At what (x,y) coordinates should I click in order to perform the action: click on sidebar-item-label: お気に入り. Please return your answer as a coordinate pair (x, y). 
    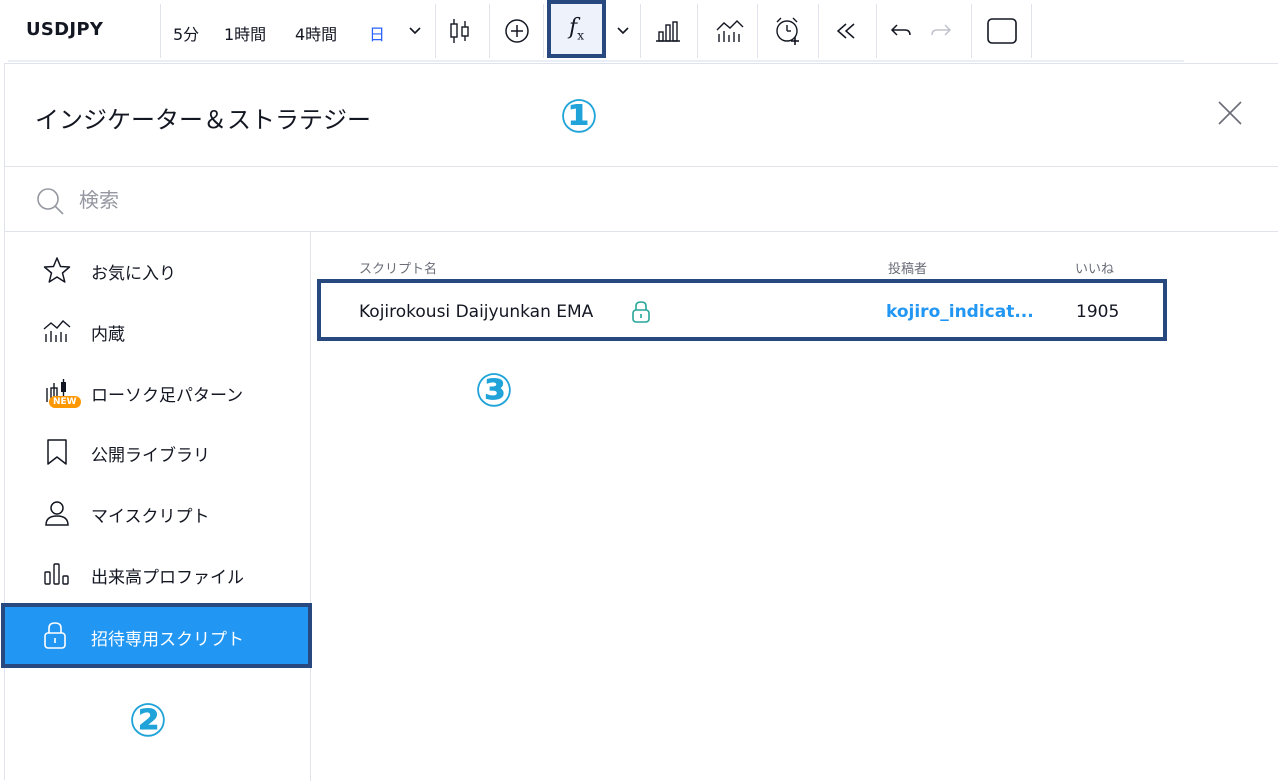
    Looking at the image, I should click on (133, 274).